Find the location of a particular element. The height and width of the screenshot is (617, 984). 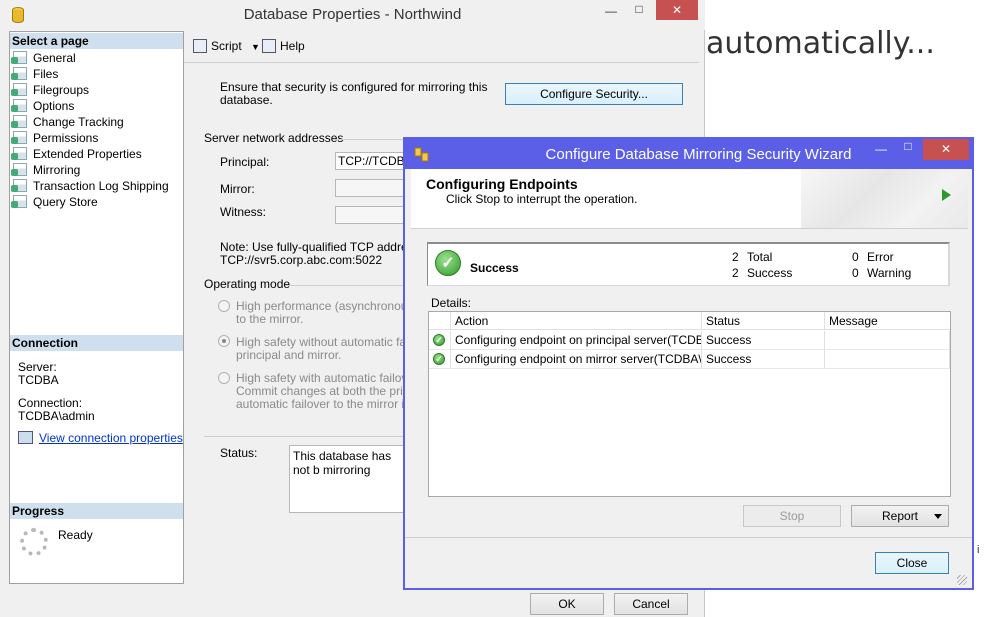

resize-grip-icon is located at coordinates (962, 580).